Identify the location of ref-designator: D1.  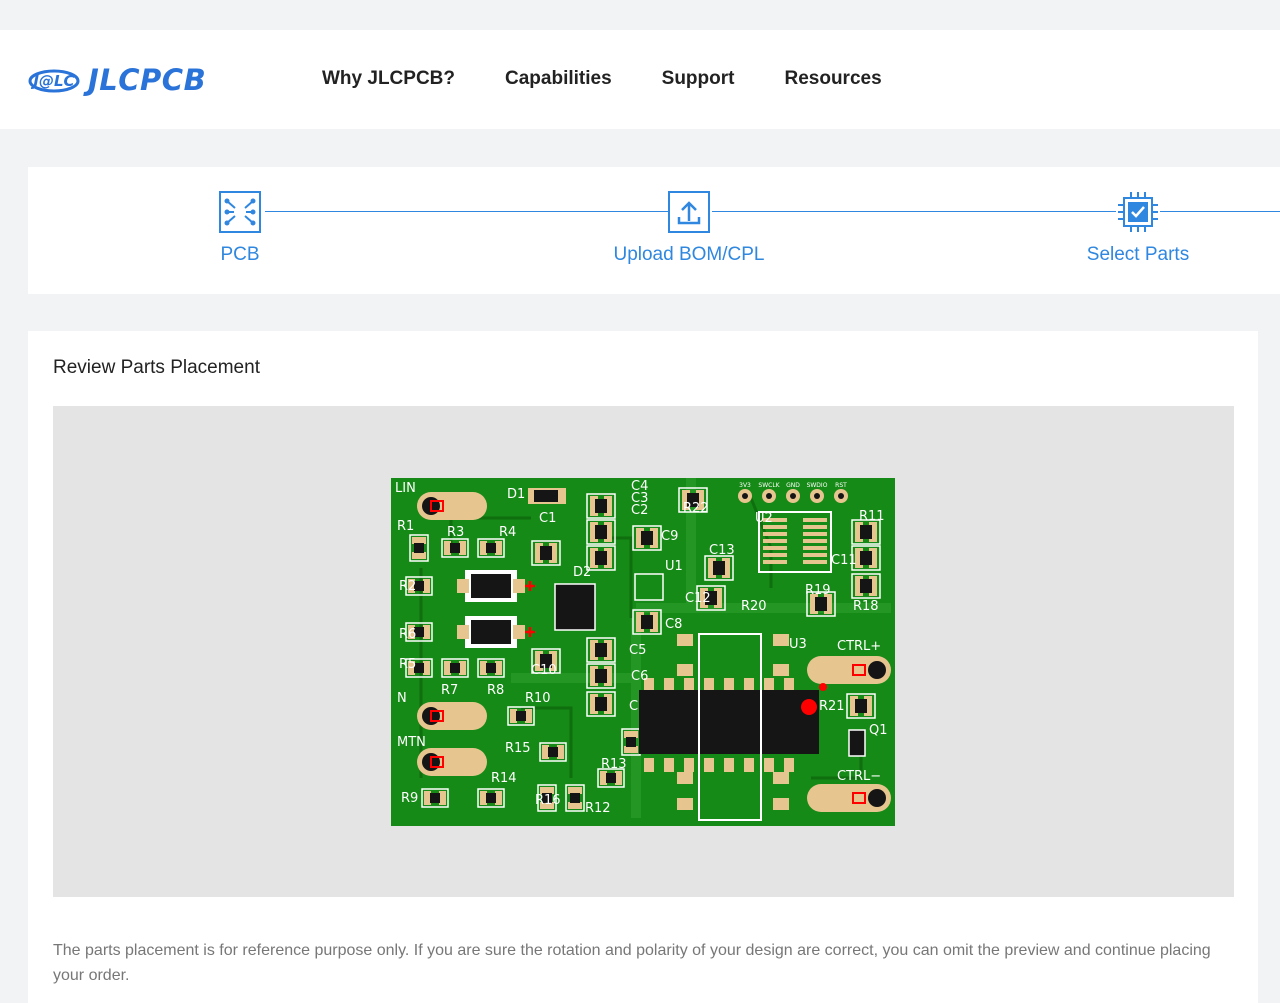
(516, 494).